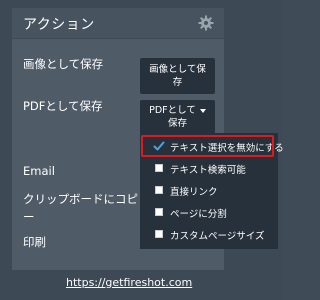 The height and width of the screenshot is (300, 320). What do you see at coordinates (118, 23) in the screenshot?
I see `panel-header: アクション` at bounding box center [118, 23].